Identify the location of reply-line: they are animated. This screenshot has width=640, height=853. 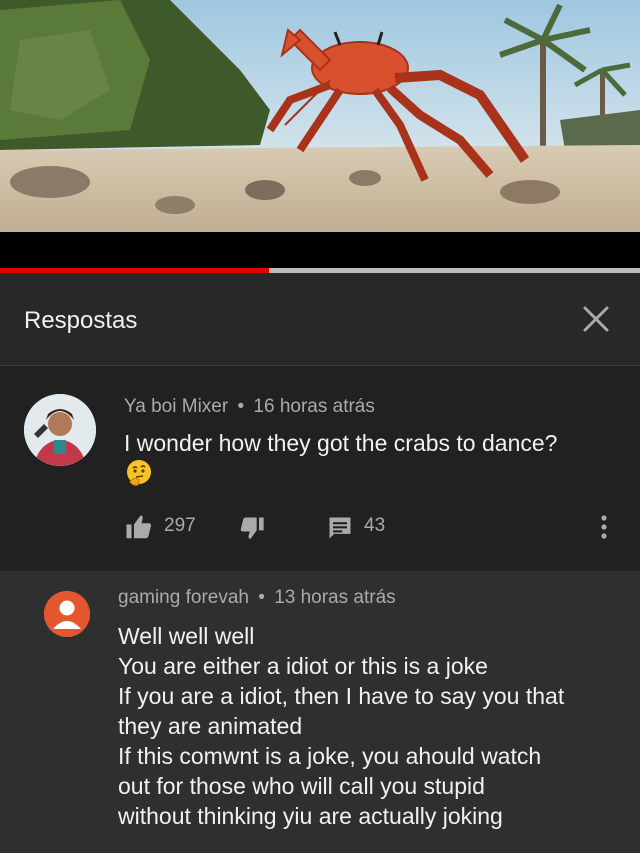
(210, 726).